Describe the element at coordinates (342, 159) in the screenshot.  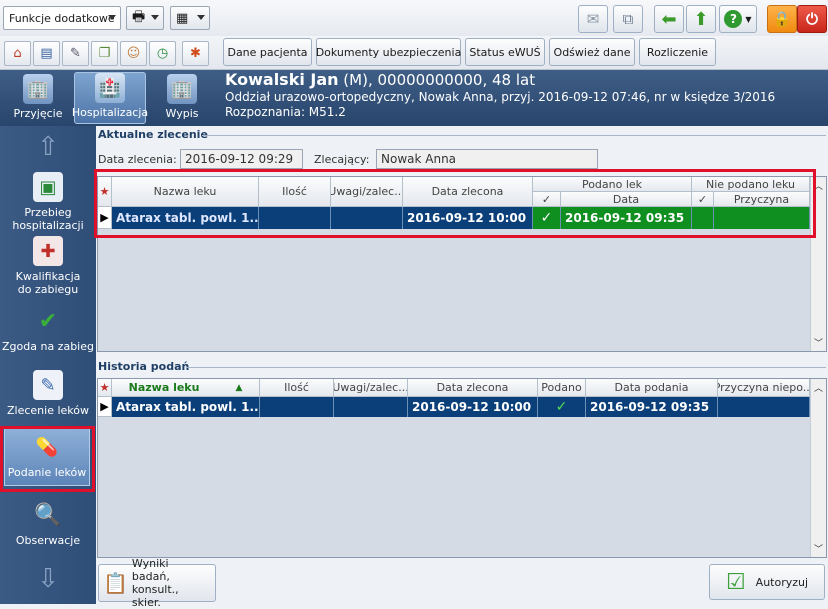
I see `orderer-label: Zlecający:` at that location.